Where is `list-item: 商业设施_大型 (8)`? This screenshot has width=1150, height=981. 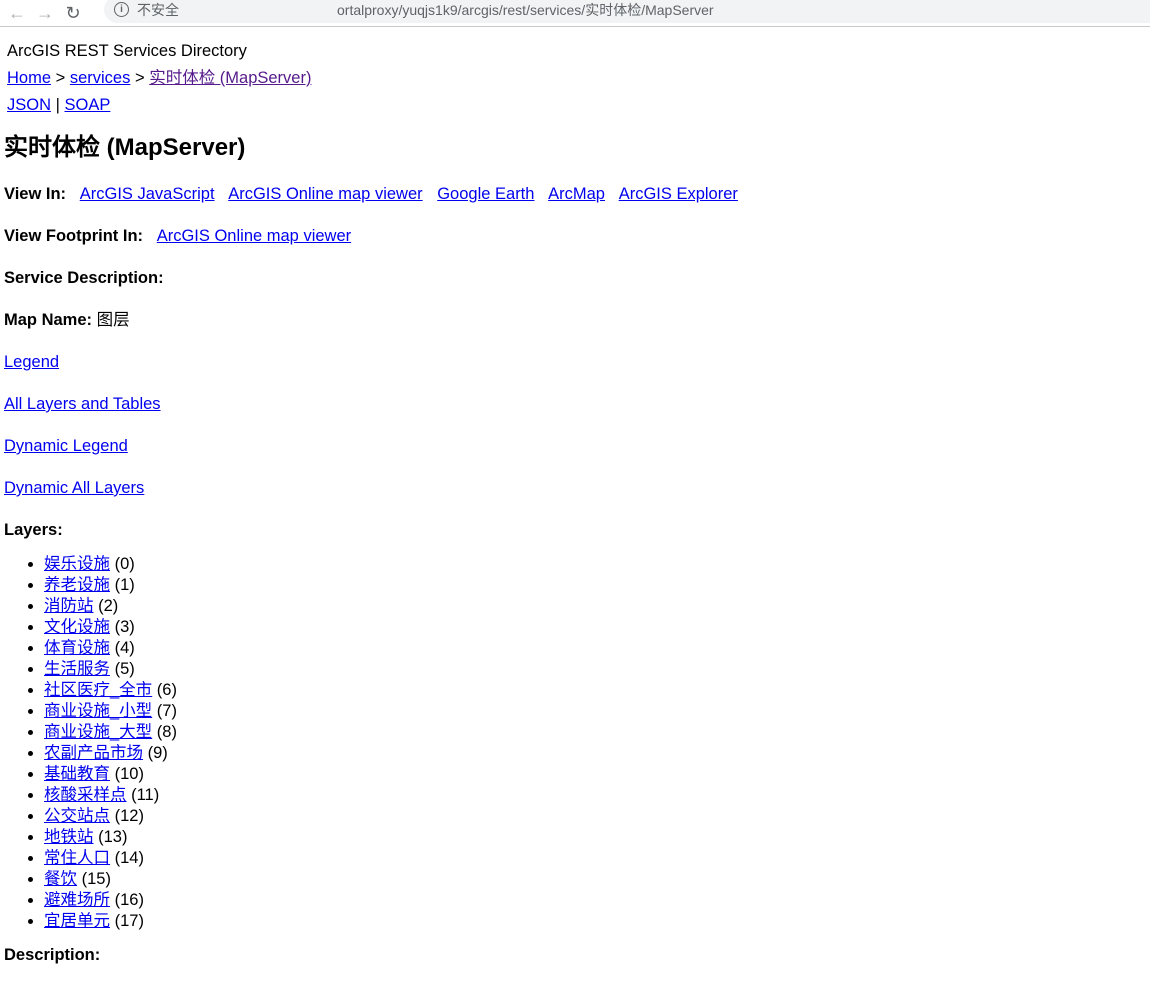 list-item: 商业设施_大型 (8) is located at coordinates (595, 732).